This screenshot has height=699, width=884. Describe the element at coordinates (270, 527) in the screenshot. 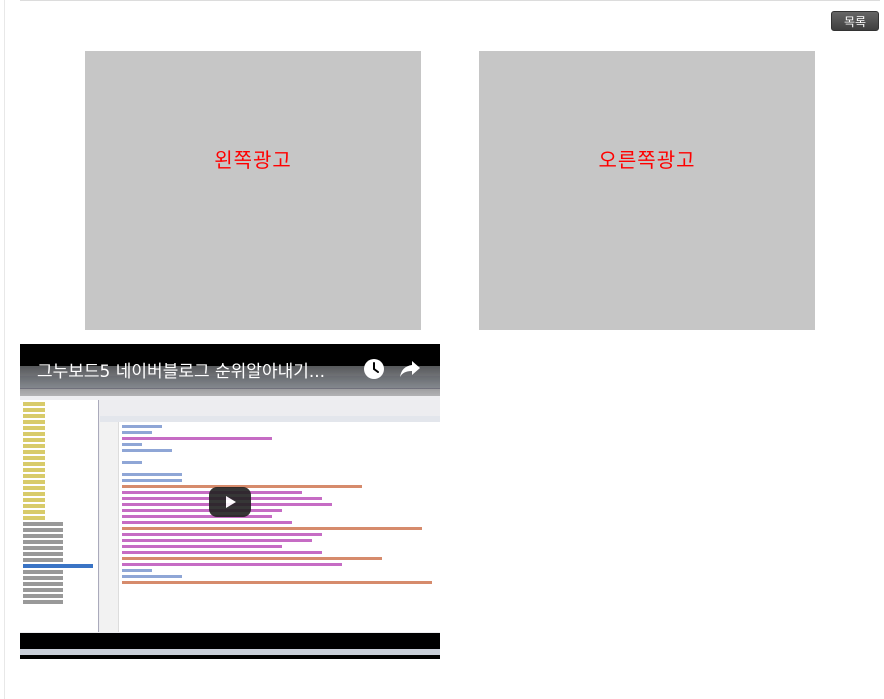

I see `thumbnail-code-editor` at that location.